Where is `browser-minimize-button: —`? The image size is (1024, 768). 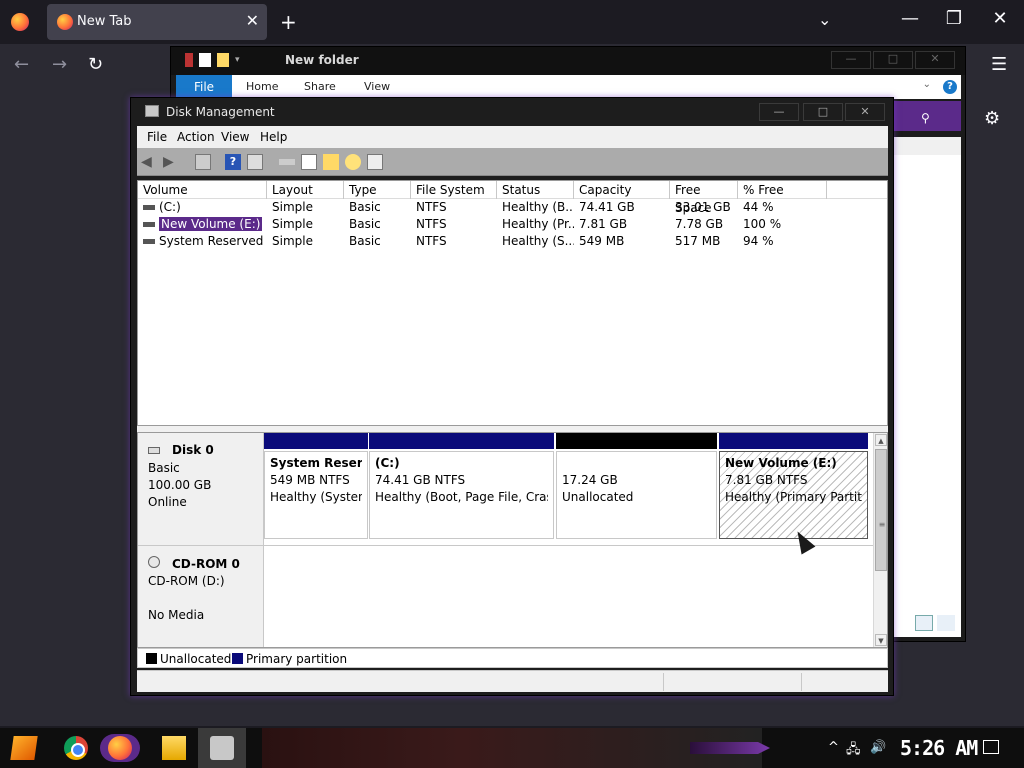
browser-minimize-button: — is located at coordinates (910, 18).